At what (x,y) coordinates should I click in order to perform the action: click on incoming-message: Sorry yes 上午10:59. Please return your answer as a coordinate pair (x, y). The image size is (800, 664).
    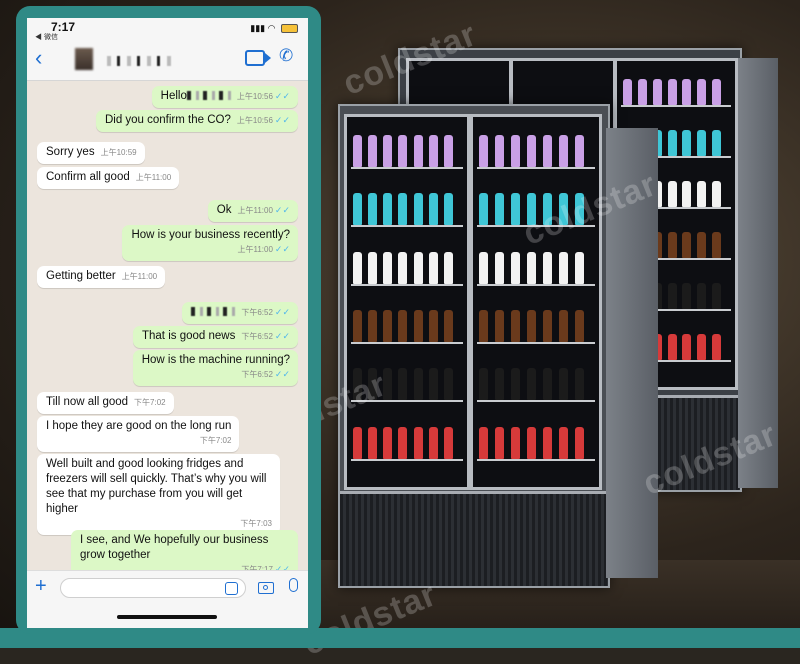
    Looking at the image, I should click on (91, 153).